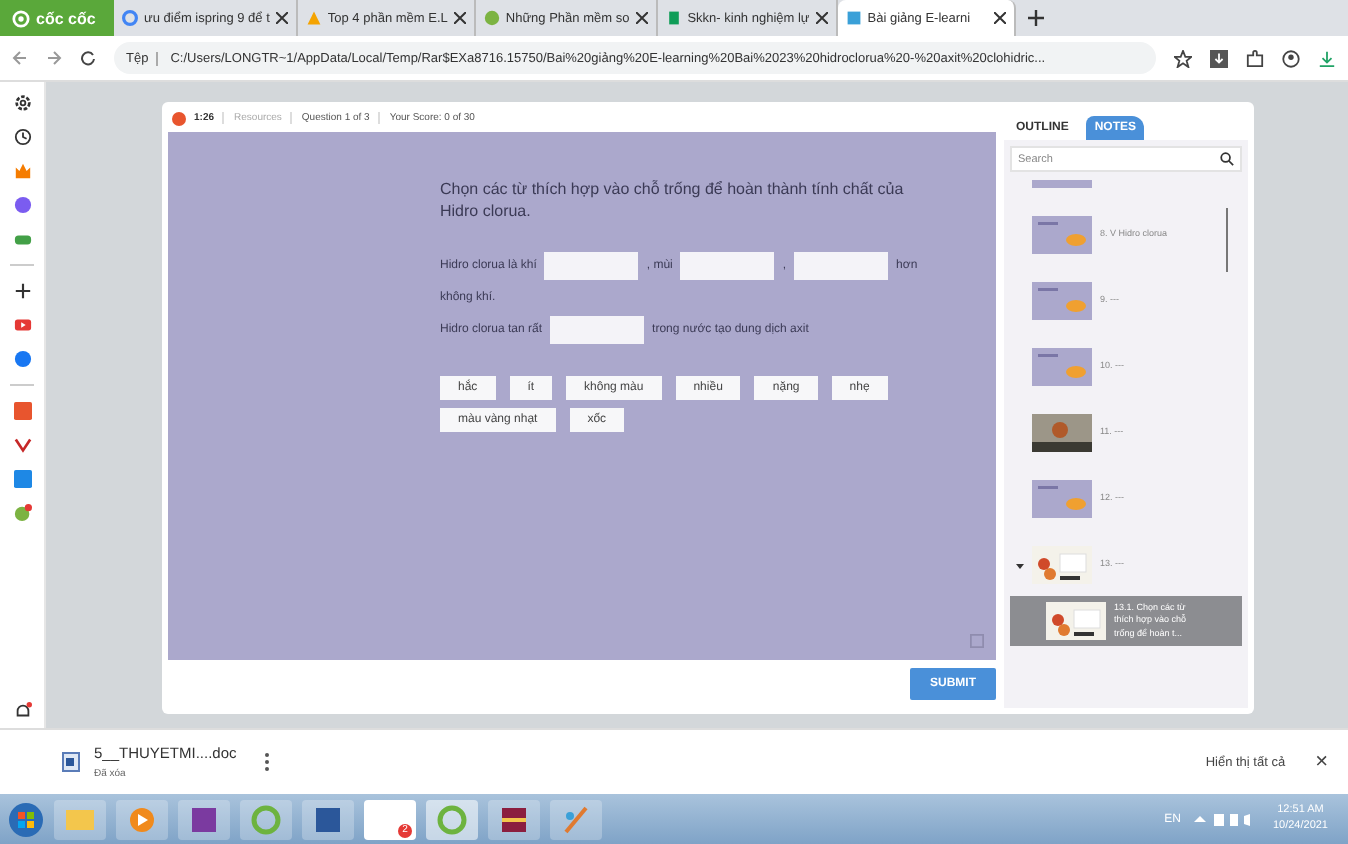 Image resolution: width=1348 pixels, height=844 pixels. I want to click on back-icon, so click(20, 58).